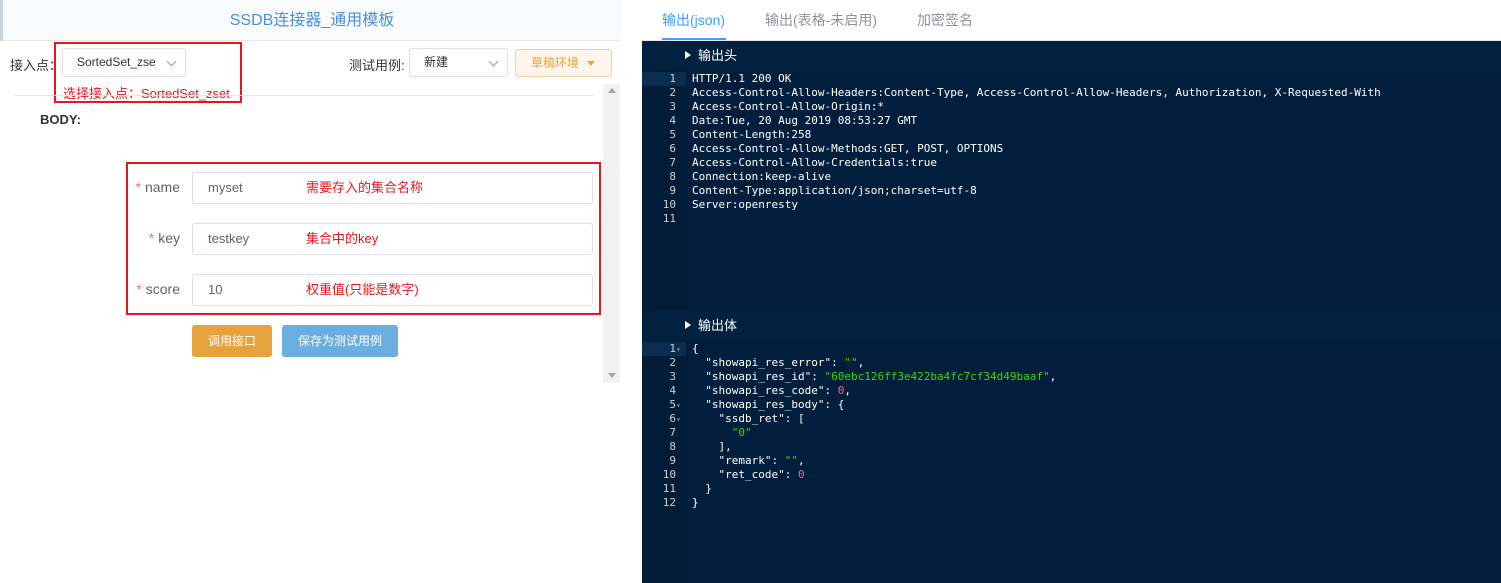  What do you see at coordinates (761, 474) in the screenshot?
I see `code-text: "ret_code": 0` at bounding box center [761, 474].